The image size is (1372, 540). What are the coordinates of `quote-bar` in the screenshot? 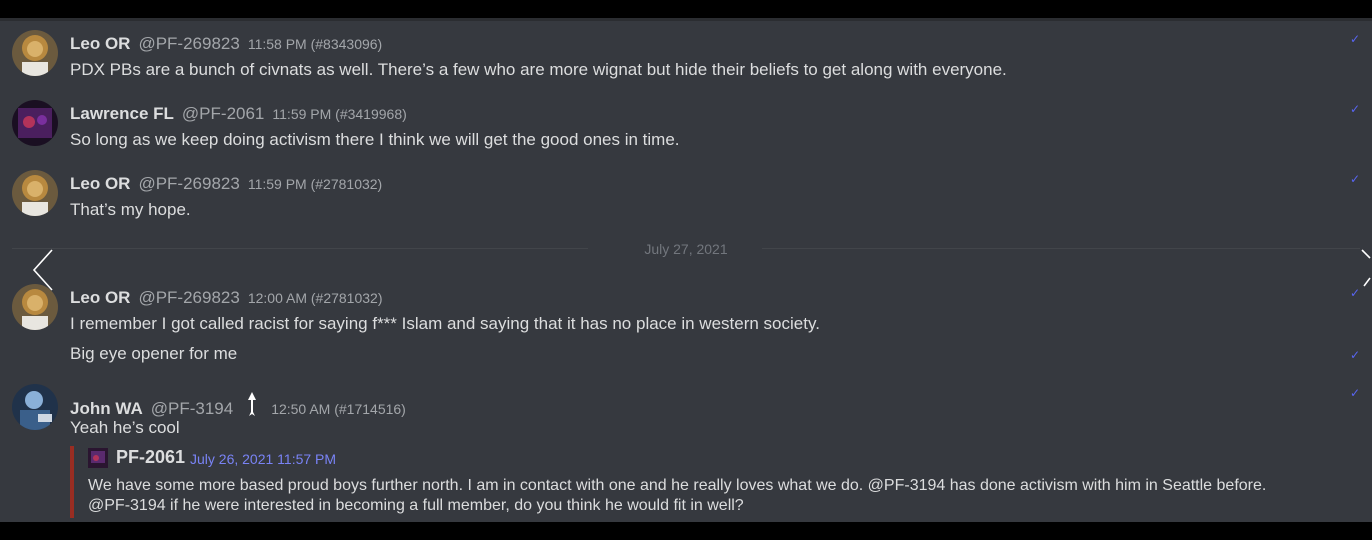 It's located at (72, 482).